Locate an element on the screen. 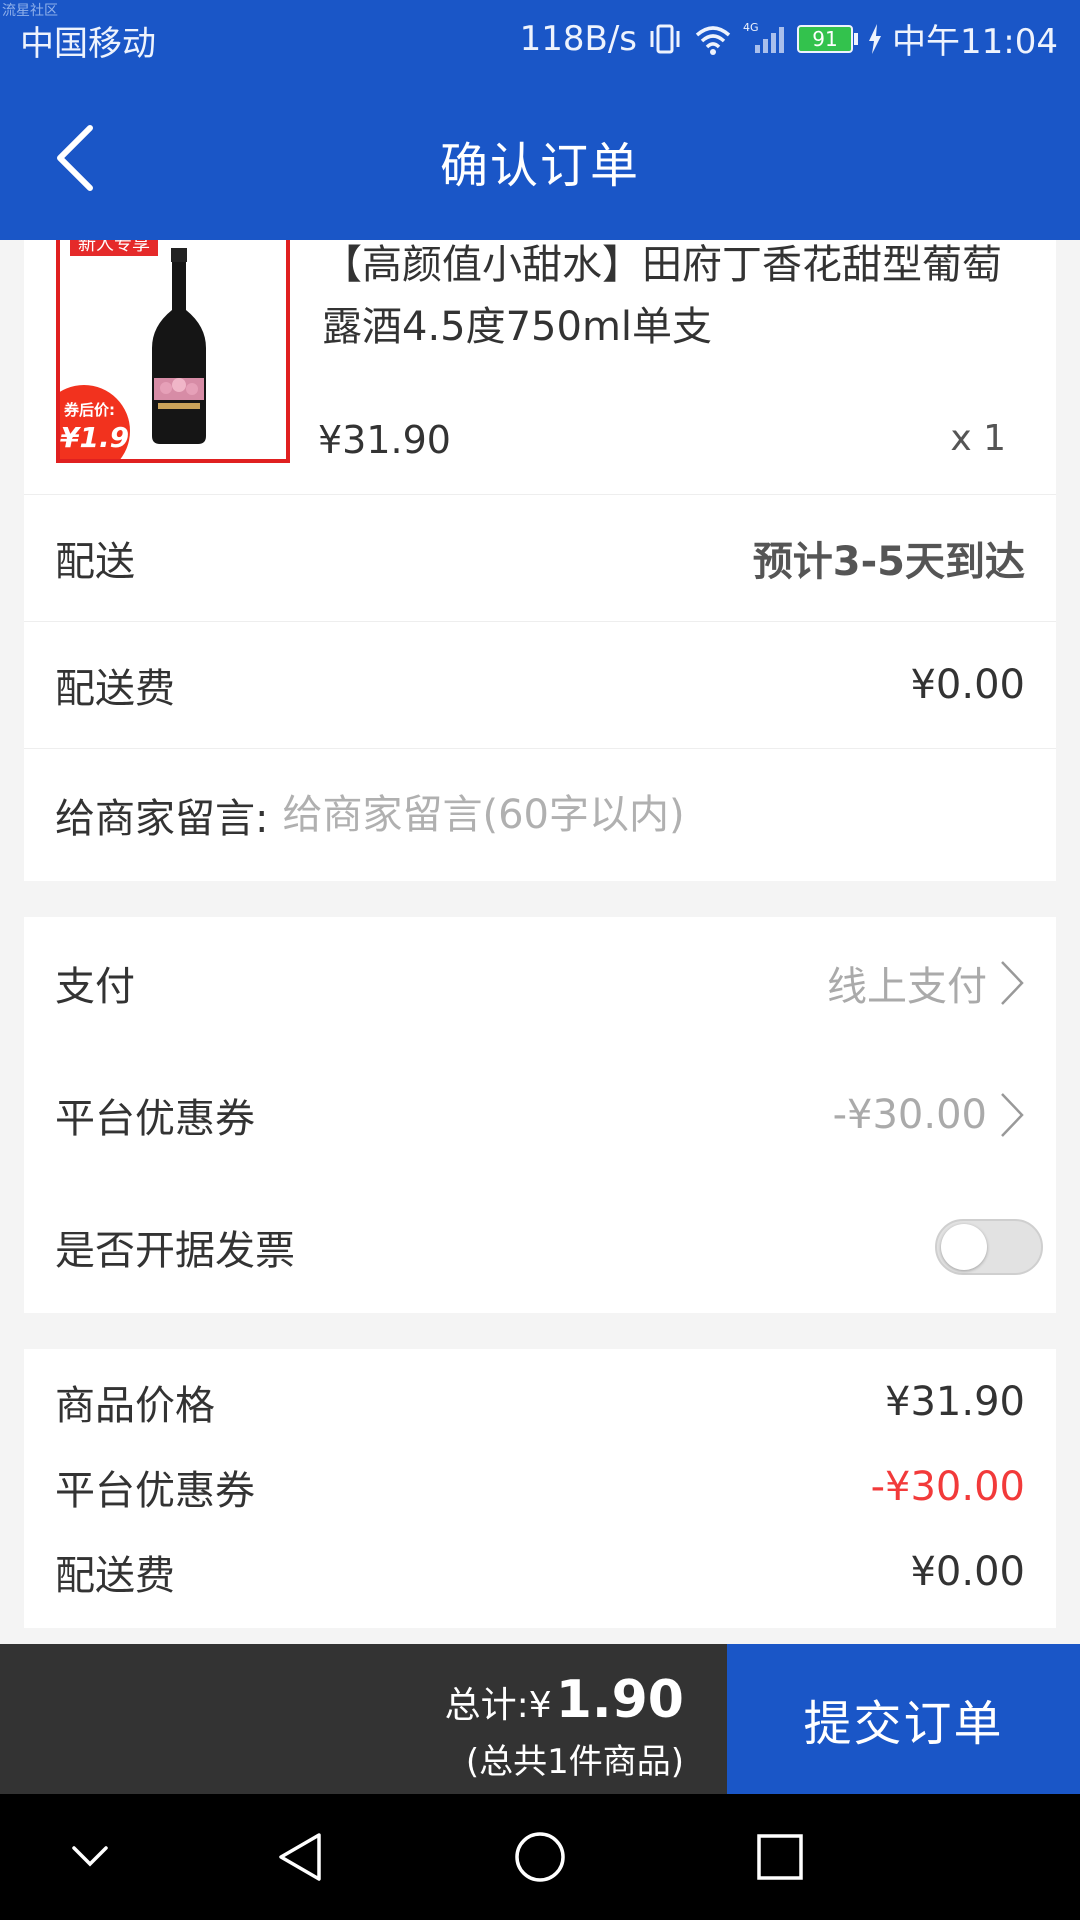 This screenshot has height=1920, width=1080. coupon-badge-label: 券后价: is located at coordinates (89, 410).